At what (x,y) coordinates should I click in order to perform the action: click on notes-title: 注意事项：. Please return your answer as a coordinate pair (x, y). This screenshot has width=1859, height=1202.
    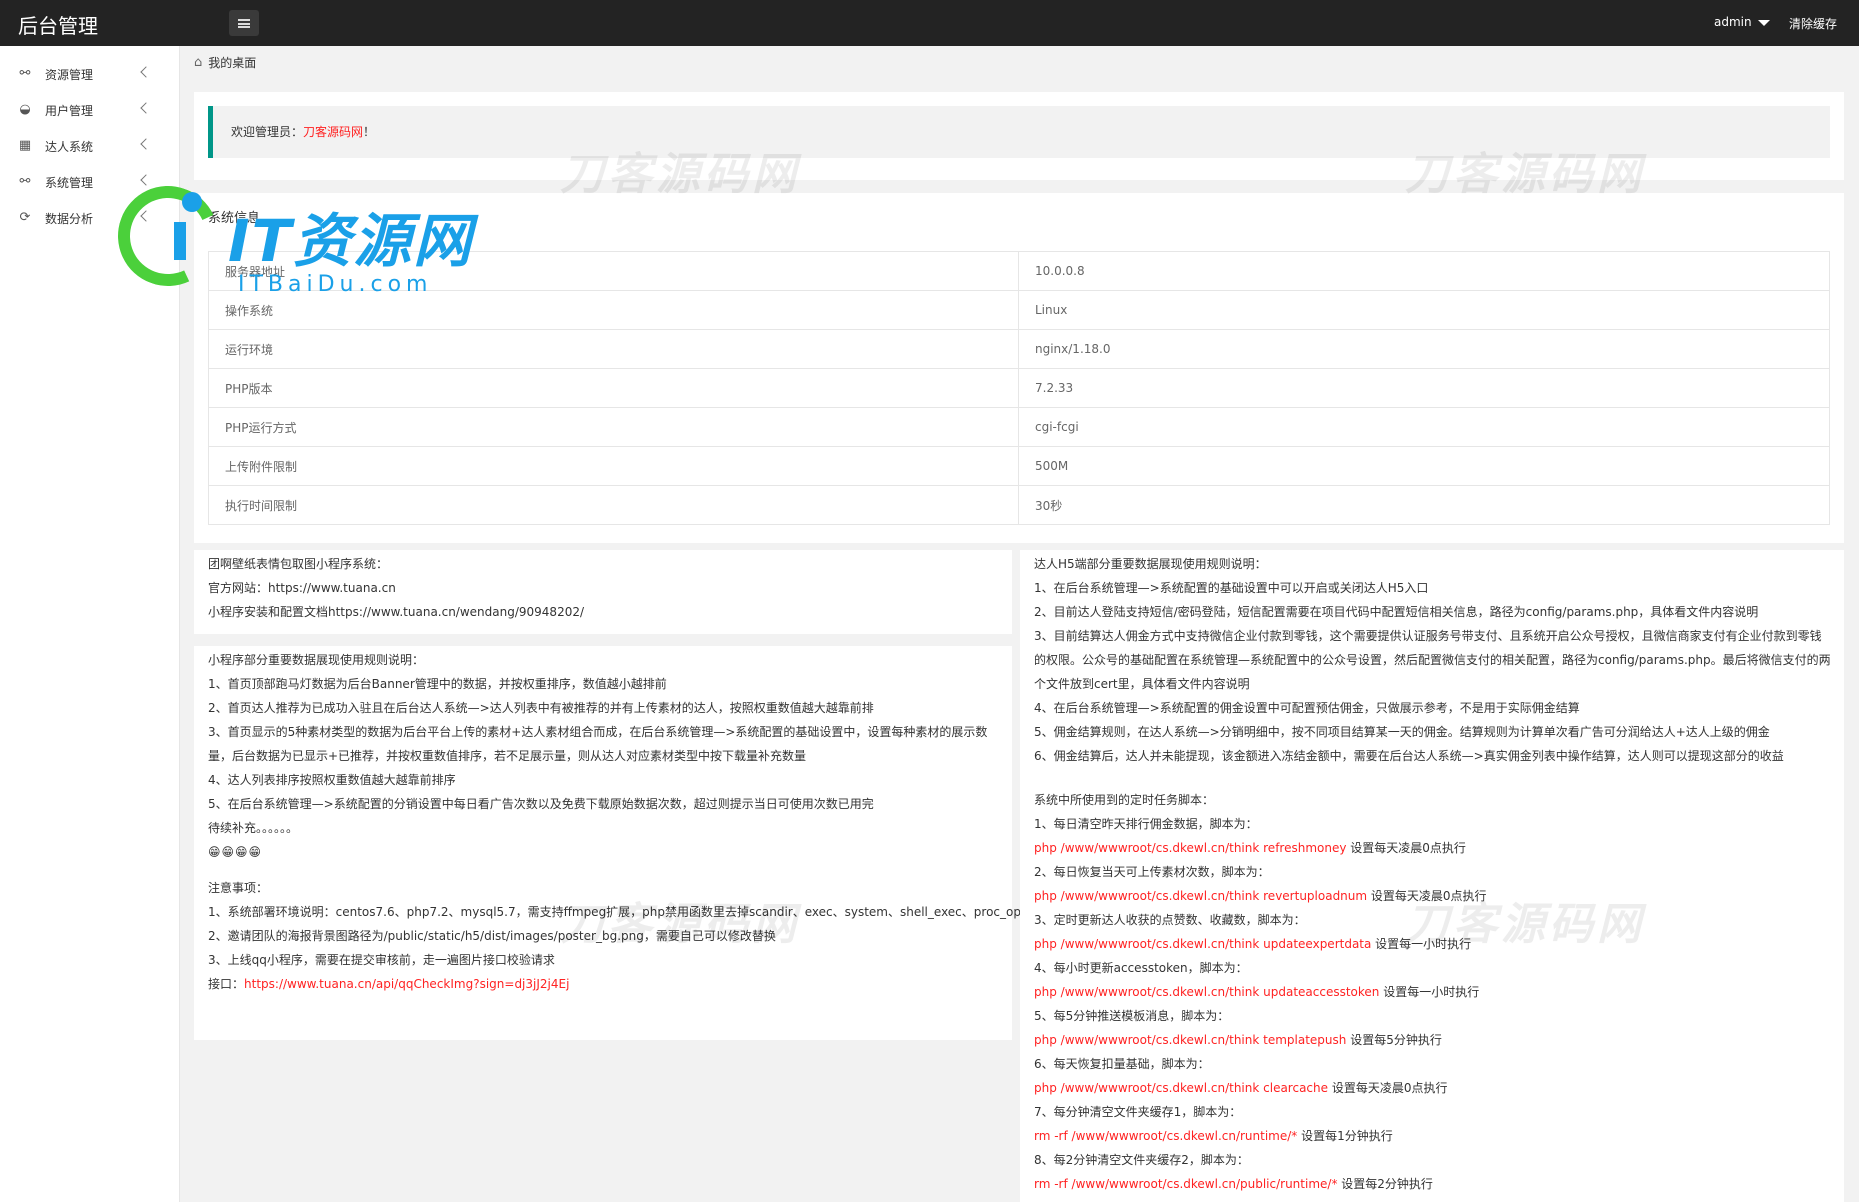
    Looking at the image, I should click on (238, 888).